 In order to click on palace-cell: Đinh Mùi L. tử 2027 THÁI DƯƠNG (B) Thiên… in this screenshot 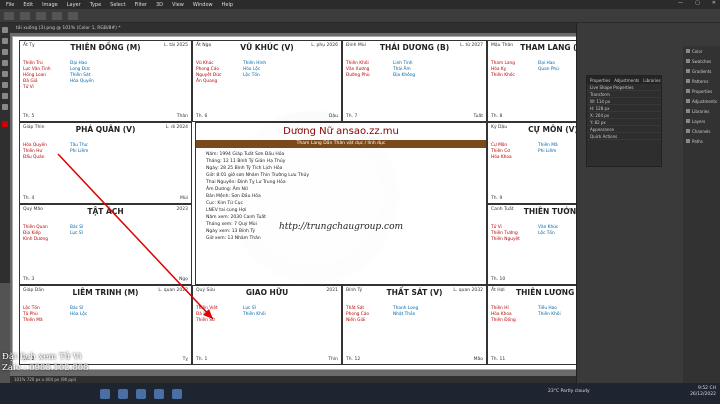, I will do `click(414, 81)`.